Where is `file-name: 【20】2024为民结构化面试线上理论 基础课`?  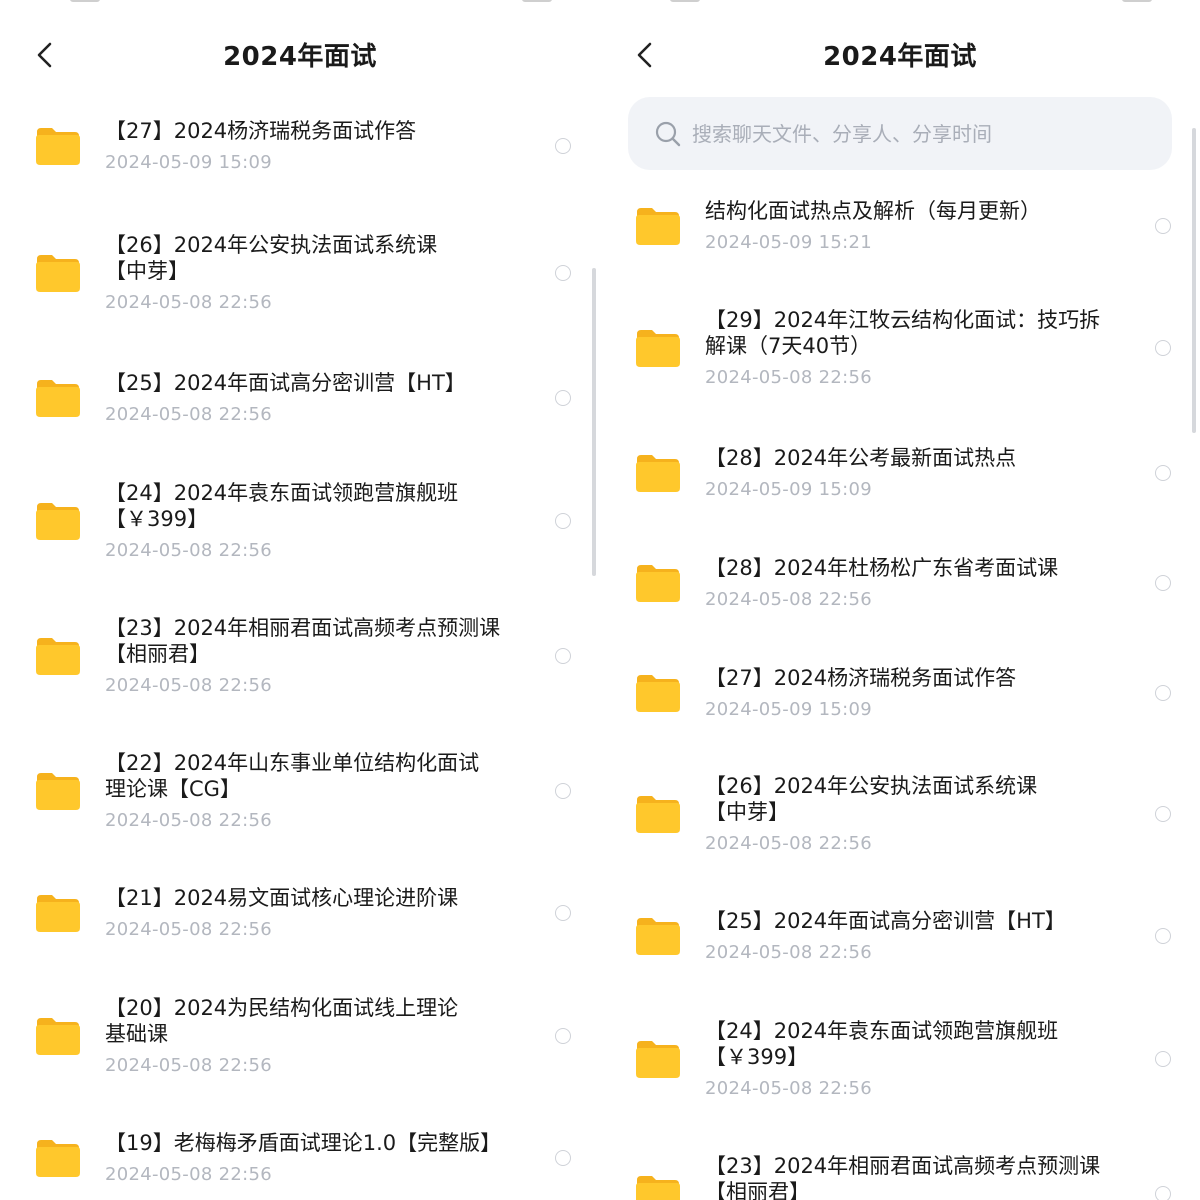
file-name: 【20】2024为民结构化面试线上理论 基础课 is located at coordinates (282, 1021).